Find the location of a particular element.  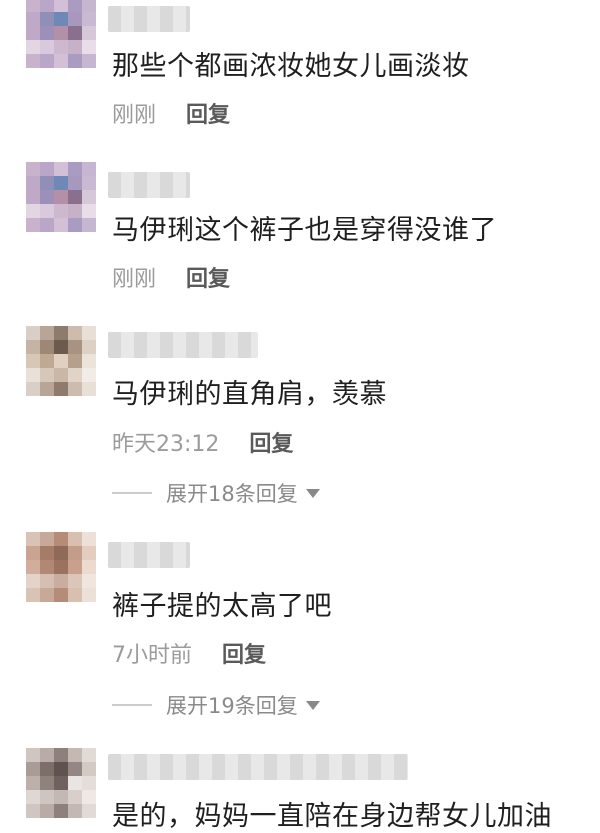

comment-time: 刚刚 is located at coordinates (134, 115).